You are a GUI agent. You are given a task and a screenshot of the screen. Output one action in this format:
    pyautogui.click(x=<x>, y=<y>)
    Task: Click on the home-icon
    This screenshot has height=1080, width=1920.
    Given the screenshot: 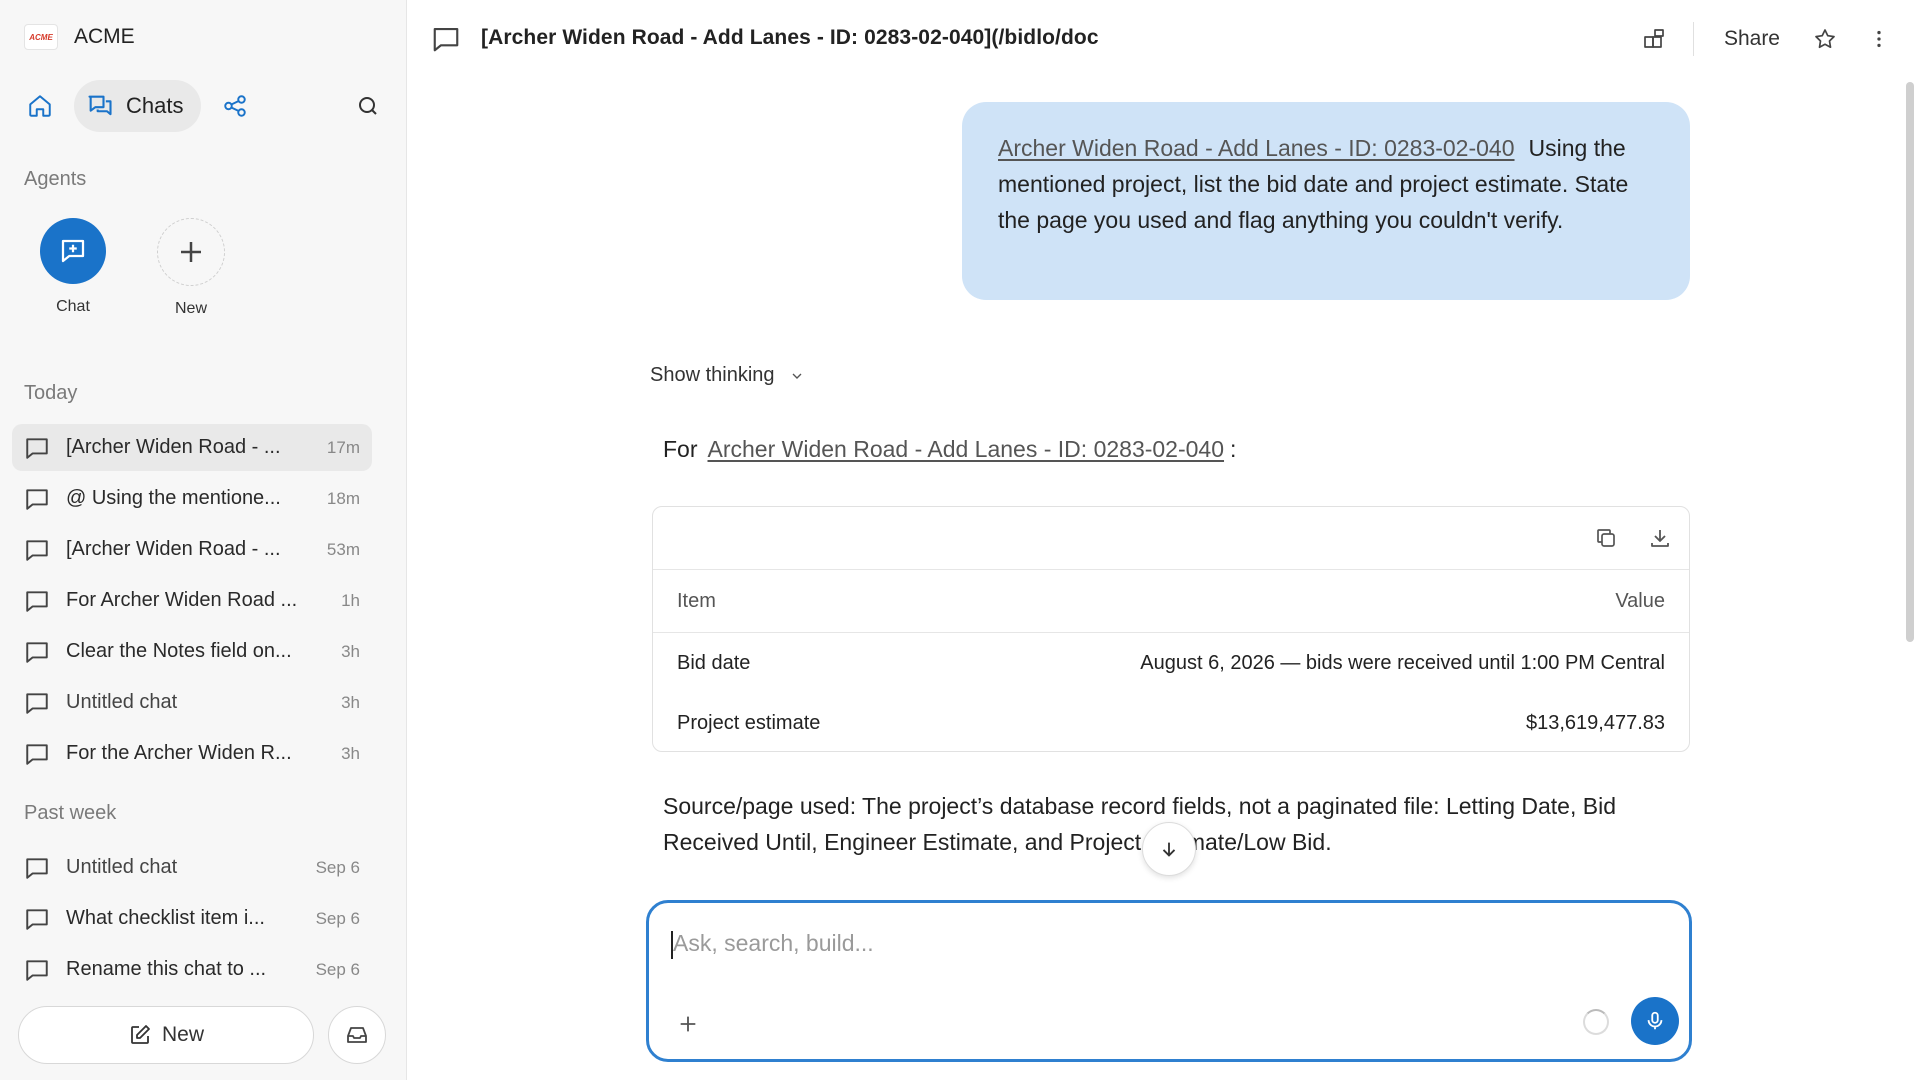 What is the action you would take?
    pyautogui.click(x=40, y=106)
    